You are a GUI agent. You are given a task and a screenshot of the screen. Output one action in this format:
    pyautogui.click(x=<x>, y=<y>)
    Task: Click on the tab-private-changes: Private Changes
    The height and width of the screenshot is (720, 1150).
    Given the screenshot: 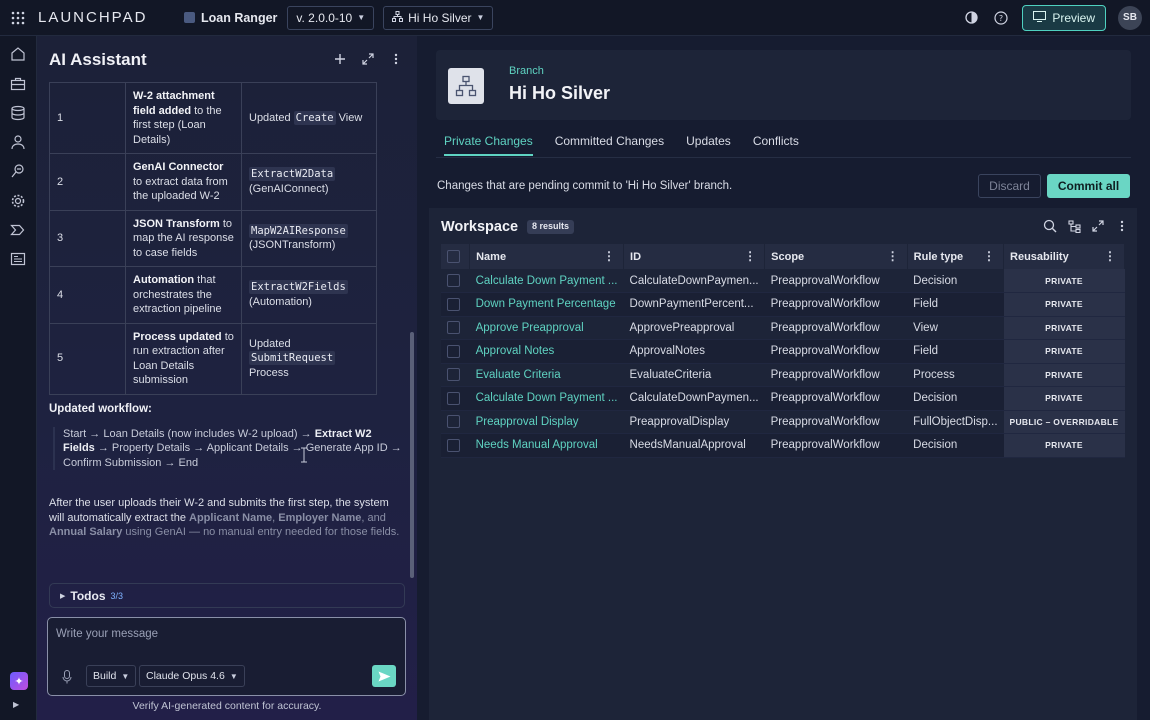 What is the action you would take?
    pyautogui.click(x=488, y=145)
    